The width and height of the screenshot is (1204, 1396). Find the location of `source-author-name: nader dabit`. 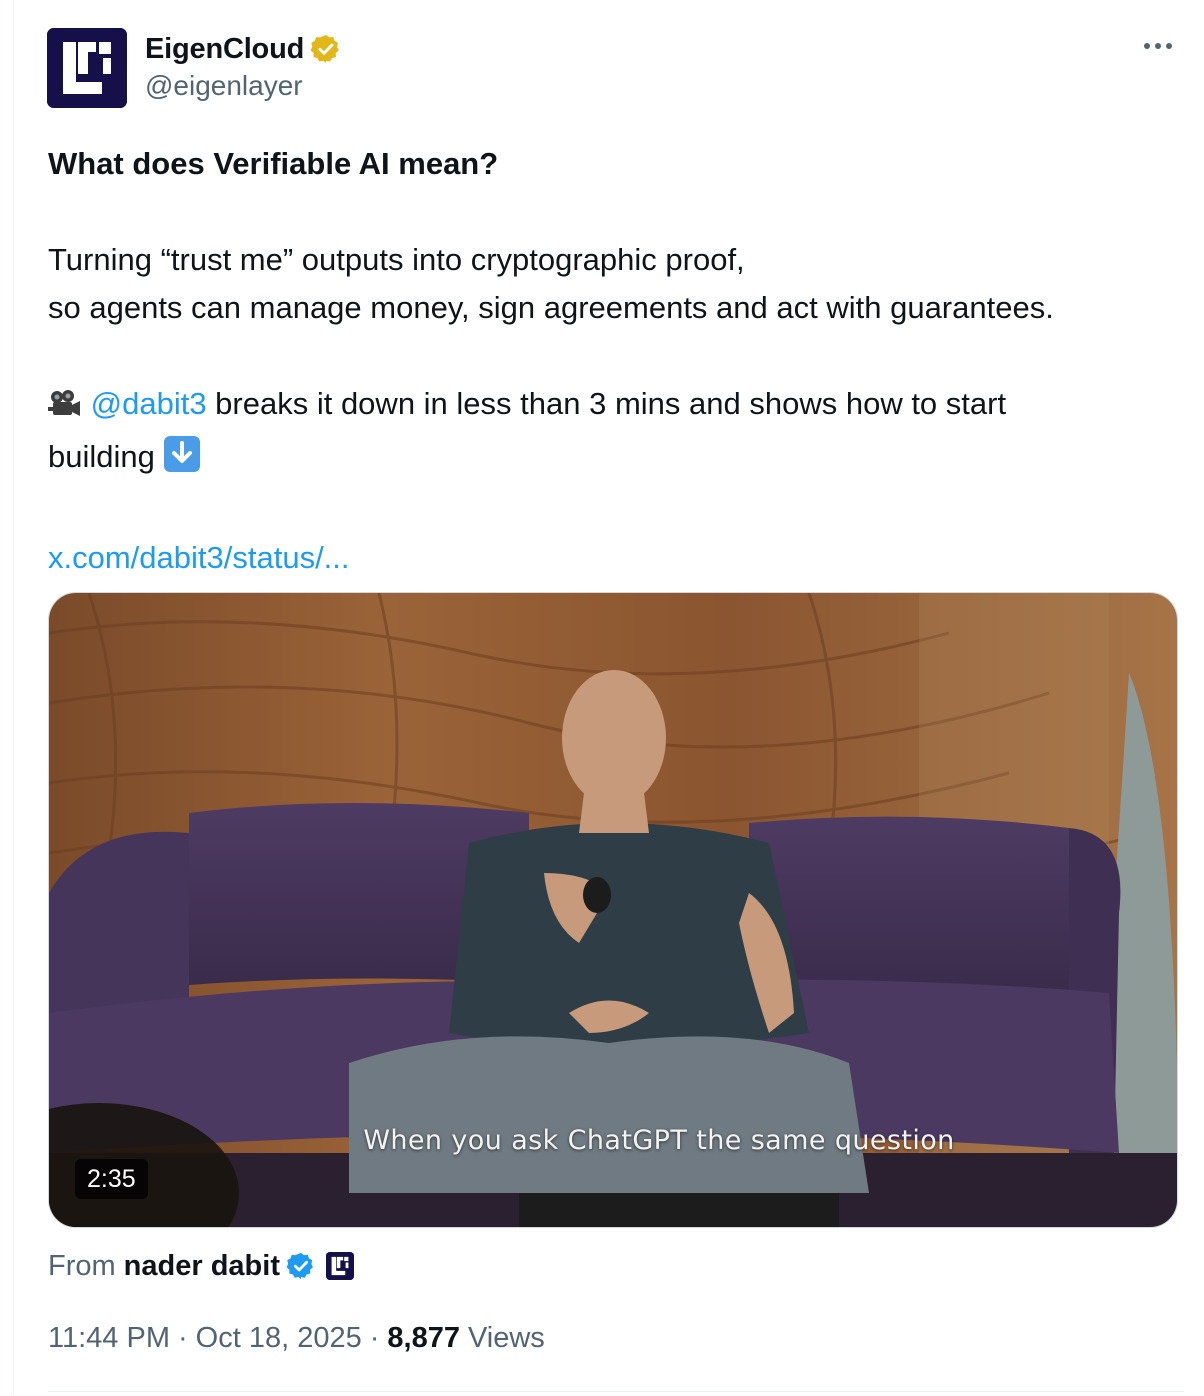

source-author-name: nader dabit is located at coordinates (202, 1266).